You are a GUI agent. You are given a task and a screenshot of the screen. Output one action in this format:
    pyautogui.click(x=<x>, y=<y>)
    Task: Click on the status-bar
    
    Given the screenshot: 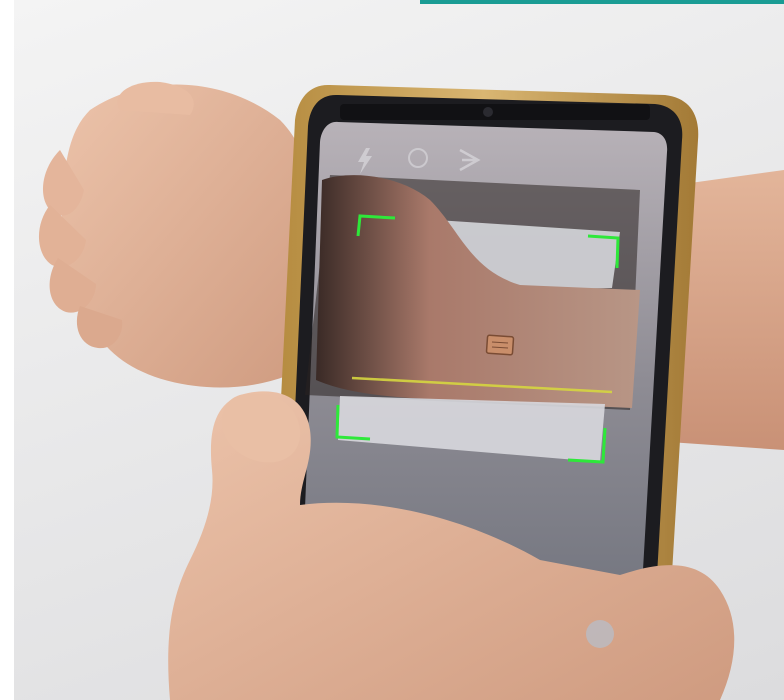 What is the action you would take?
    pyautogui.click(x=495, y=112)
    